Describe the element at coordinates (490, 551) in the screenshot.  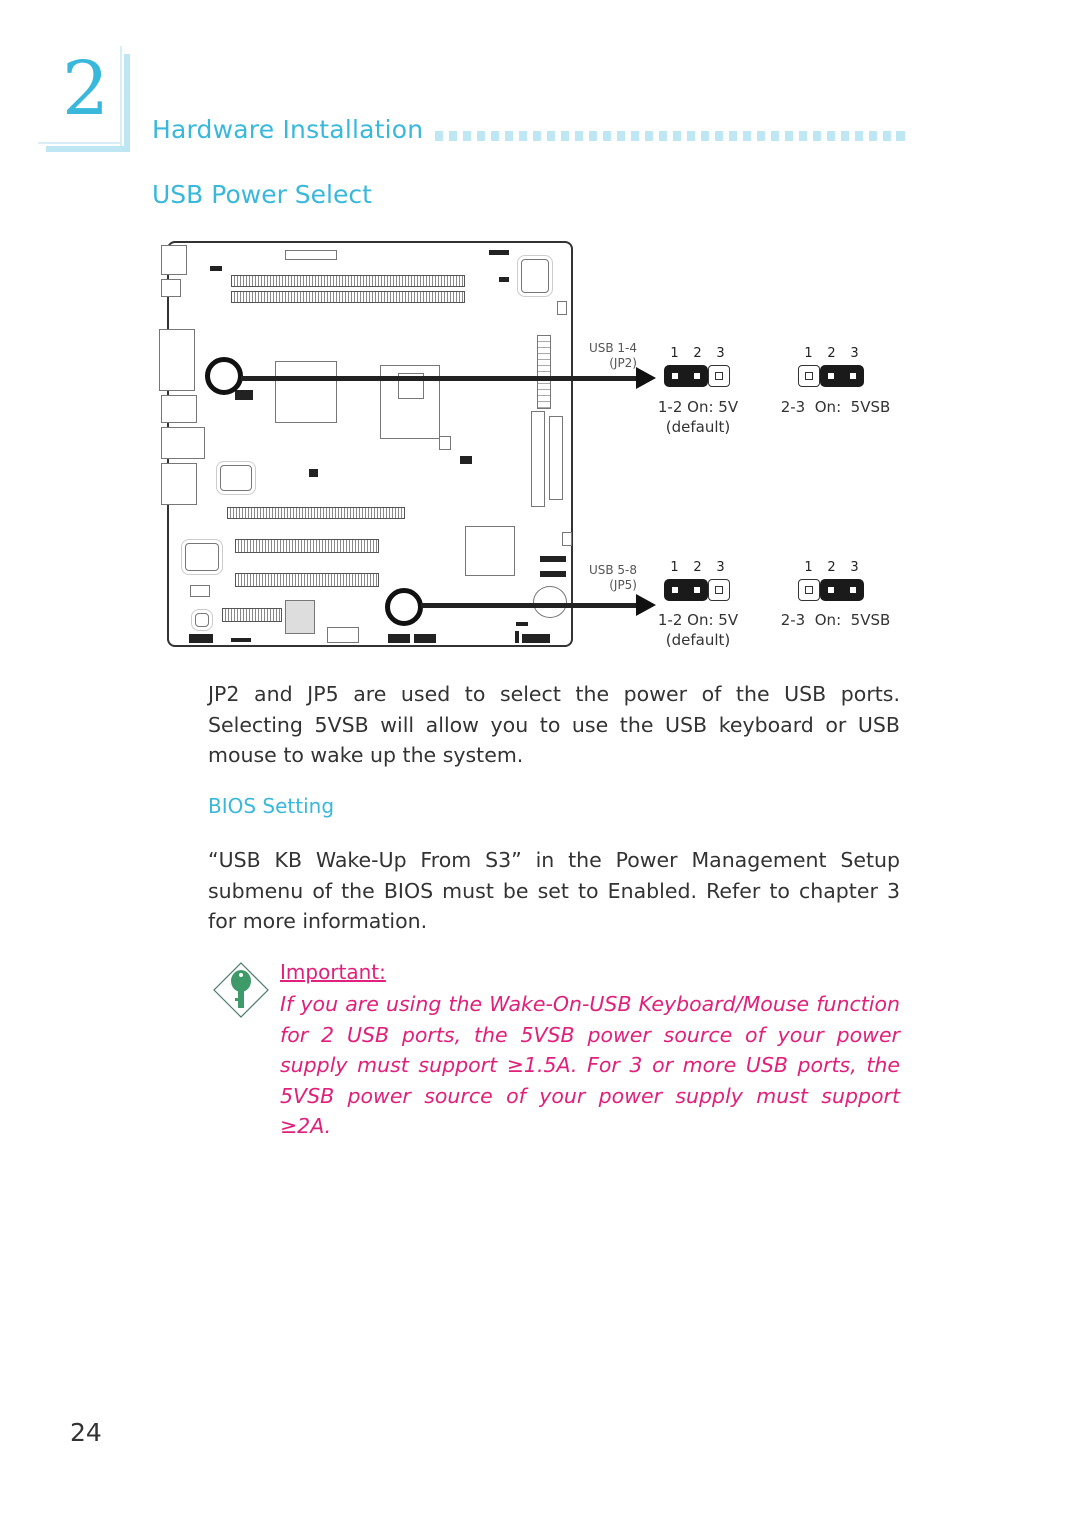
I see `southbridge` at that location.